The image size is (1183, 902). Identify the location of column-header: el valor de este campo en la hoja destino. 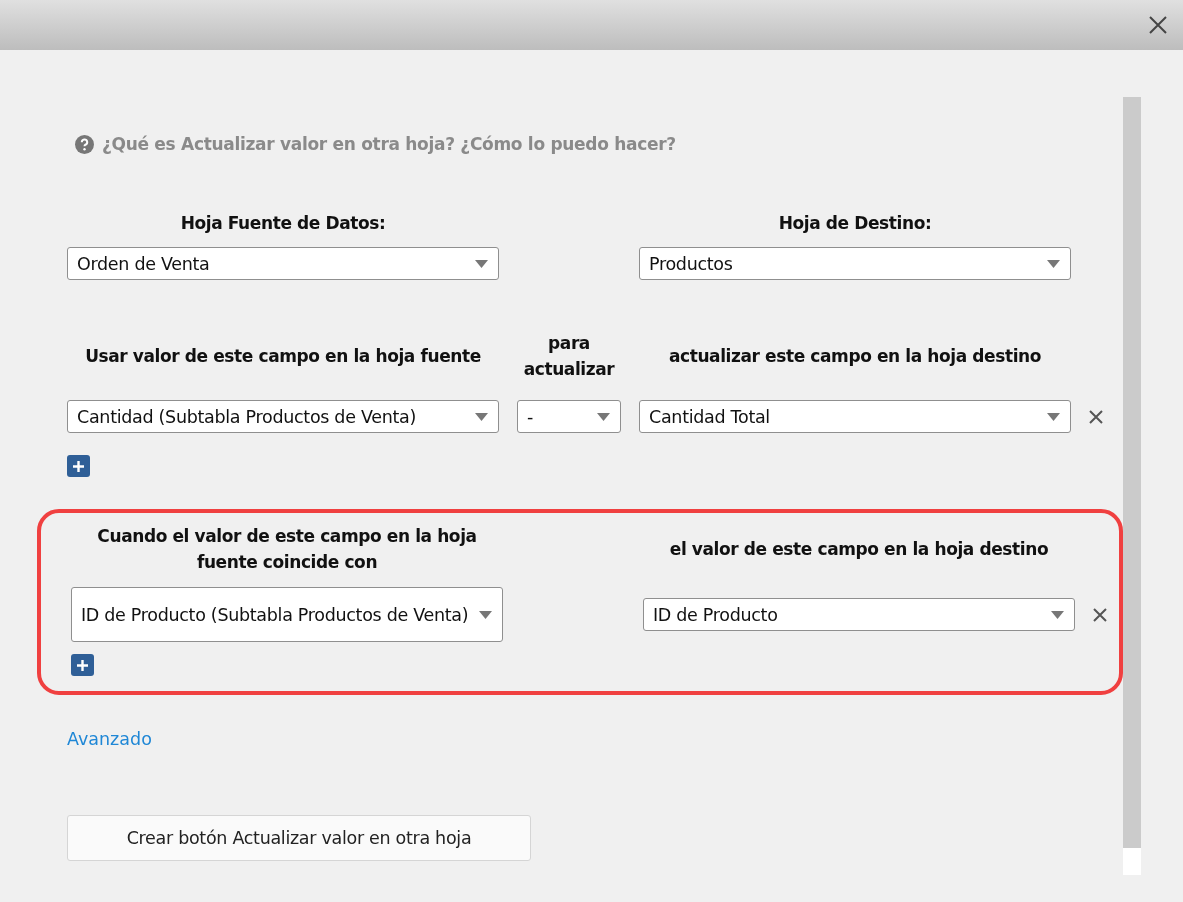
(859, 549).